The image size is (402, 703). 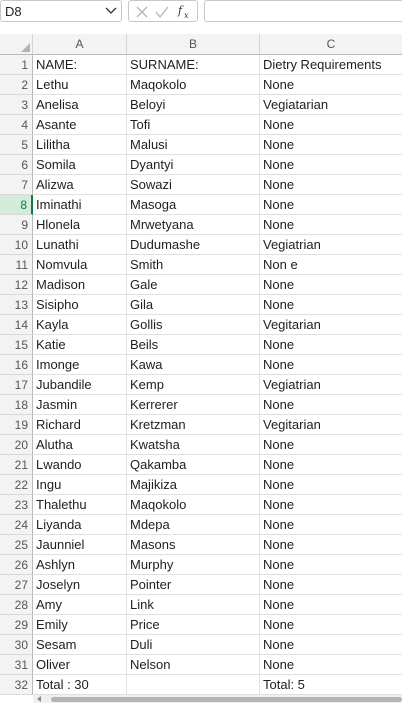 I want to click on cell-b: Mdepa, so click(x=193, y=525).